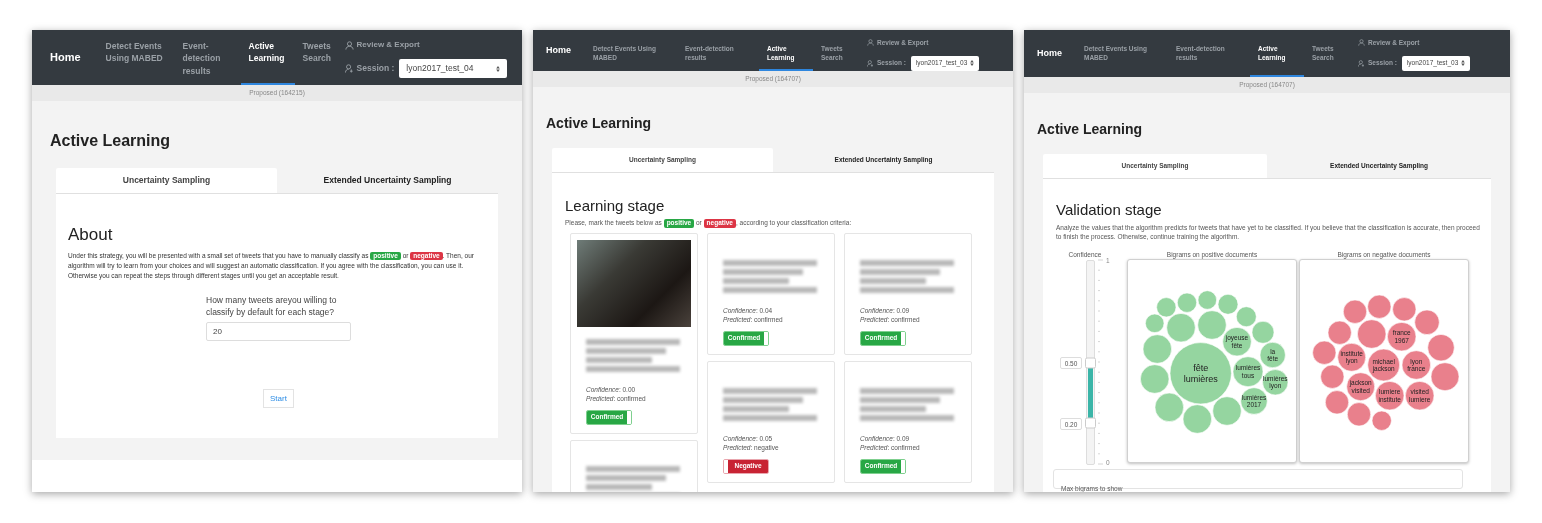 This screenshot has height=523, width=1542. Describe the element at coordinates (453, 68) in the screenshot. I see `session-select: lyon2017_test_04` at that location.